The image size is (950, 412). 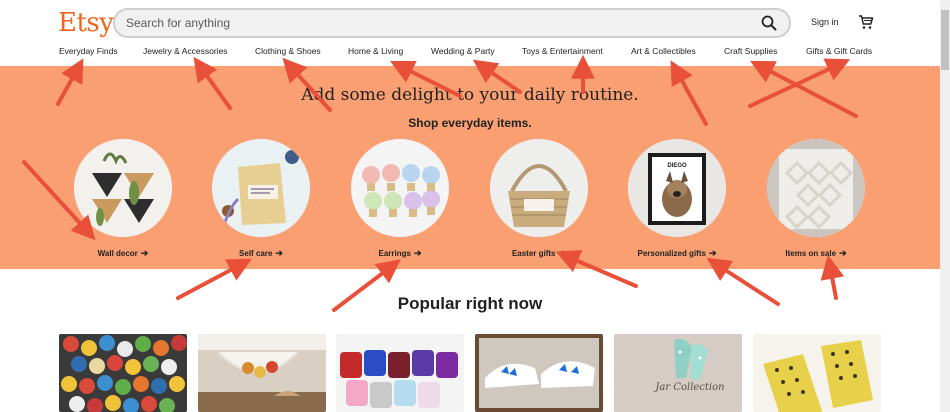 What do you see at coordinates (539, 253) in the screenshot?
I see `category-label: Easter gifts ➔` at bounding box center [539, 253].